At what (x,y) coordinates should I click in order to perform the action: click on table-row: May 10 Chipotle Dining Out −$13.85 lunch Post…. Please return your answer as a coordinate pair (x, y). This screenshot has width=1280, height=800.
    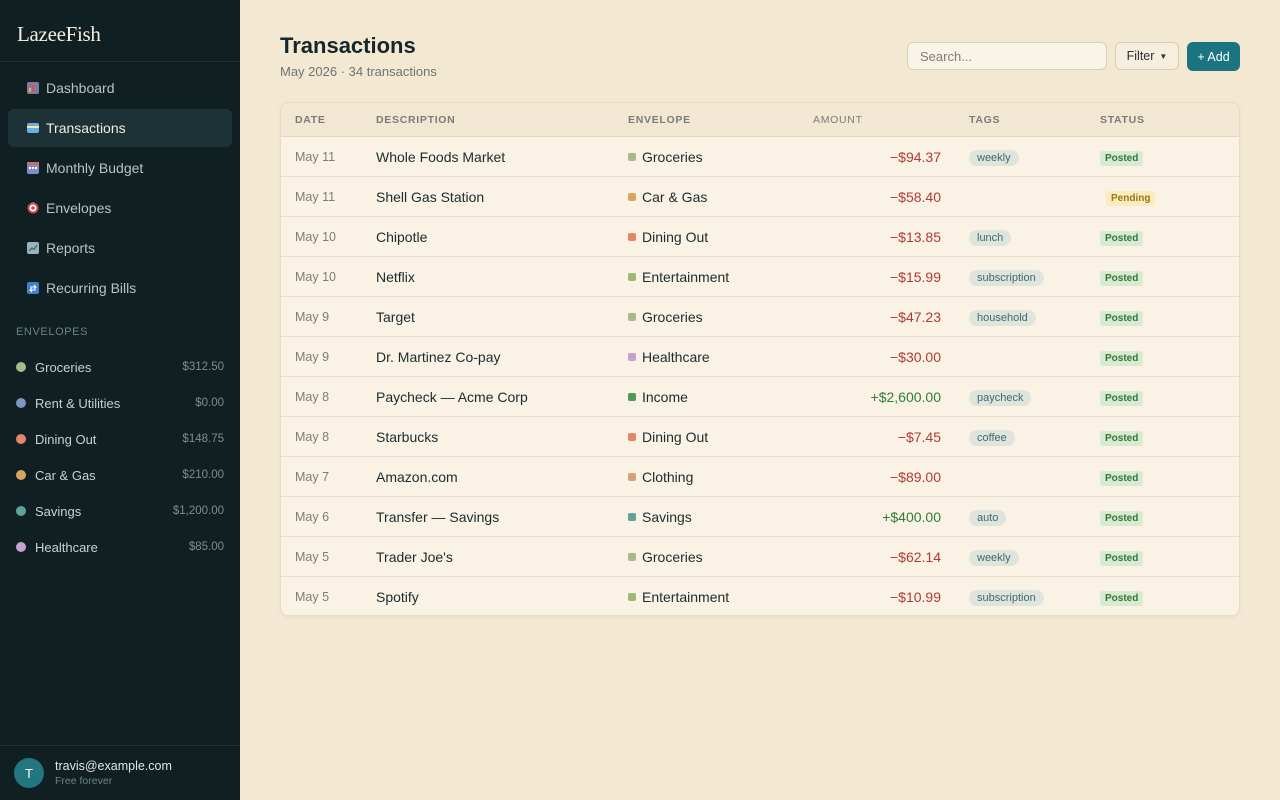
    Looking at the image, I should click on (760, 237).